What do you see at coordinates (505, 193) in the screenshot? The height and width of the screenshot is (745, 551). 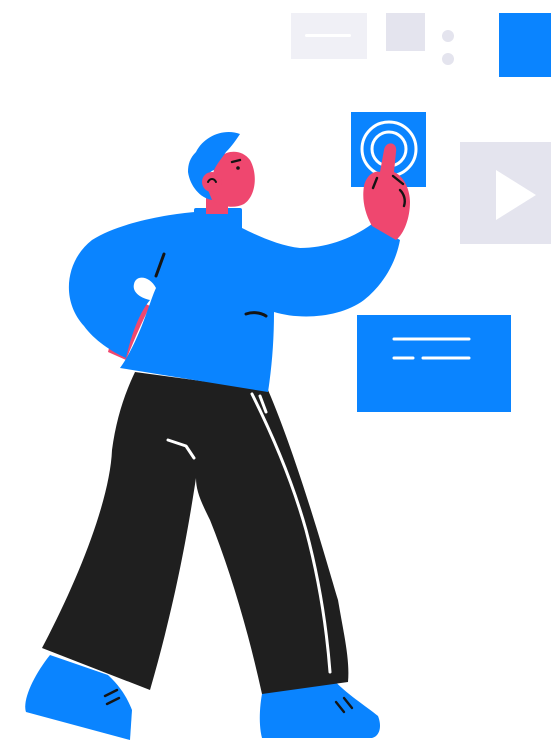 I see `video-panel` at bounding box center [505, 193].